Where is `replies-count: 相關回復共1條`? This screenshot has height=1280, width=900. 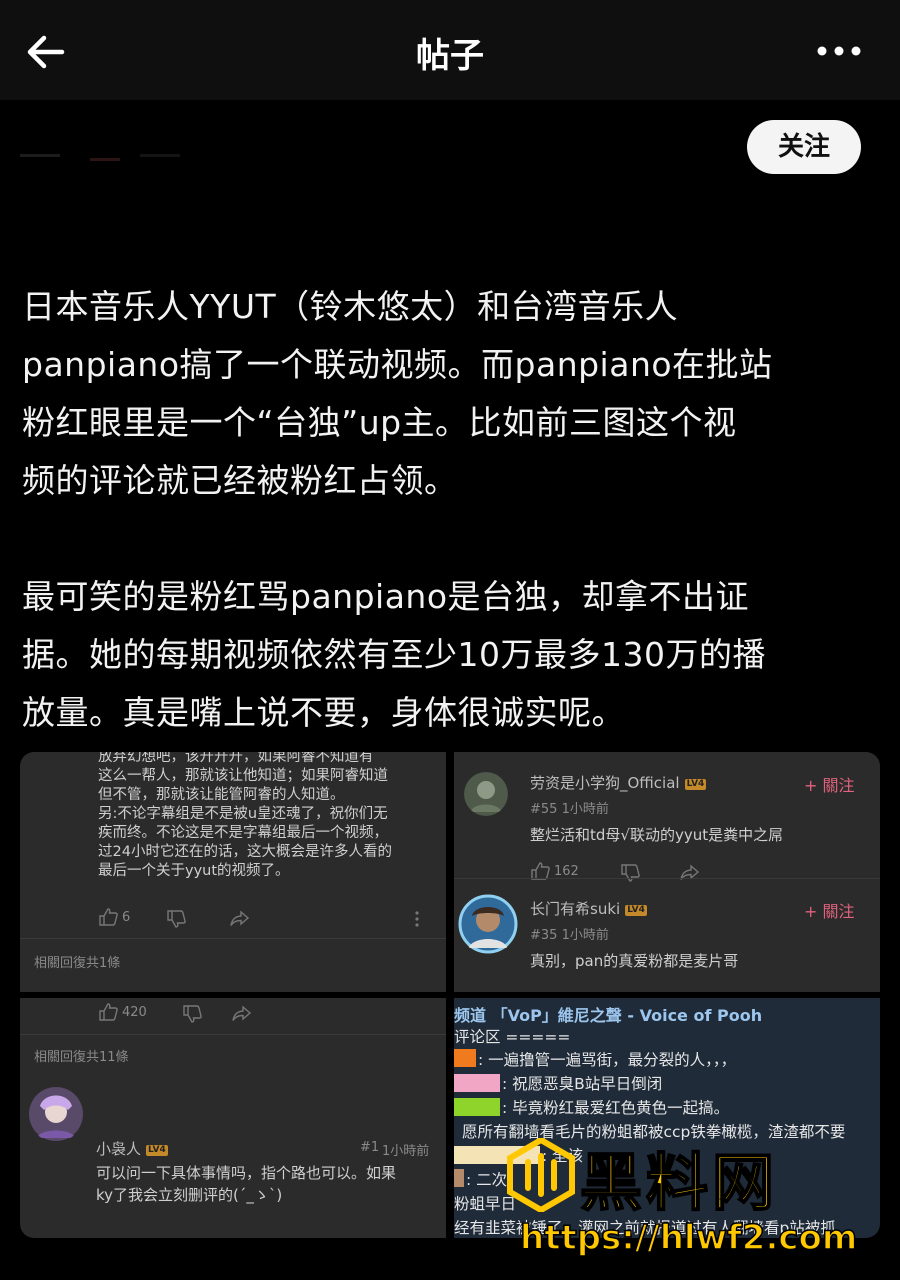 replies-count: 相關回復共1條 is located at coordinates (77, 963).